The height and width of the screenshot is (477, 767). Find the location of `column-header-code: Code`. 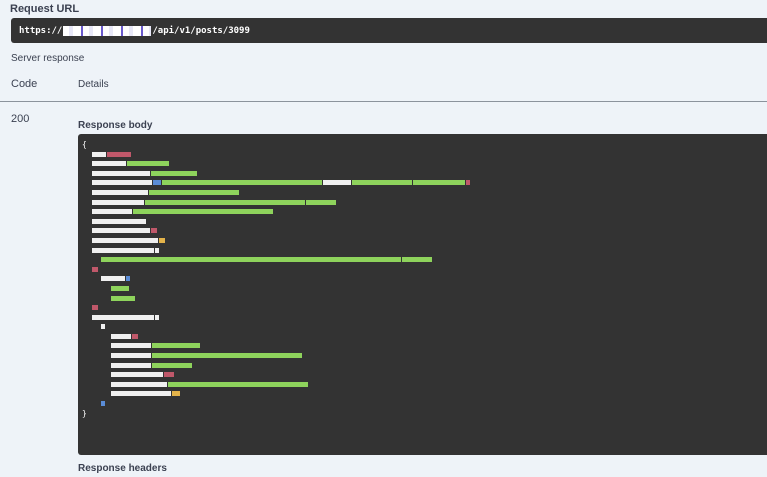

column-header-code: Code is located at coordinates (24, 84).